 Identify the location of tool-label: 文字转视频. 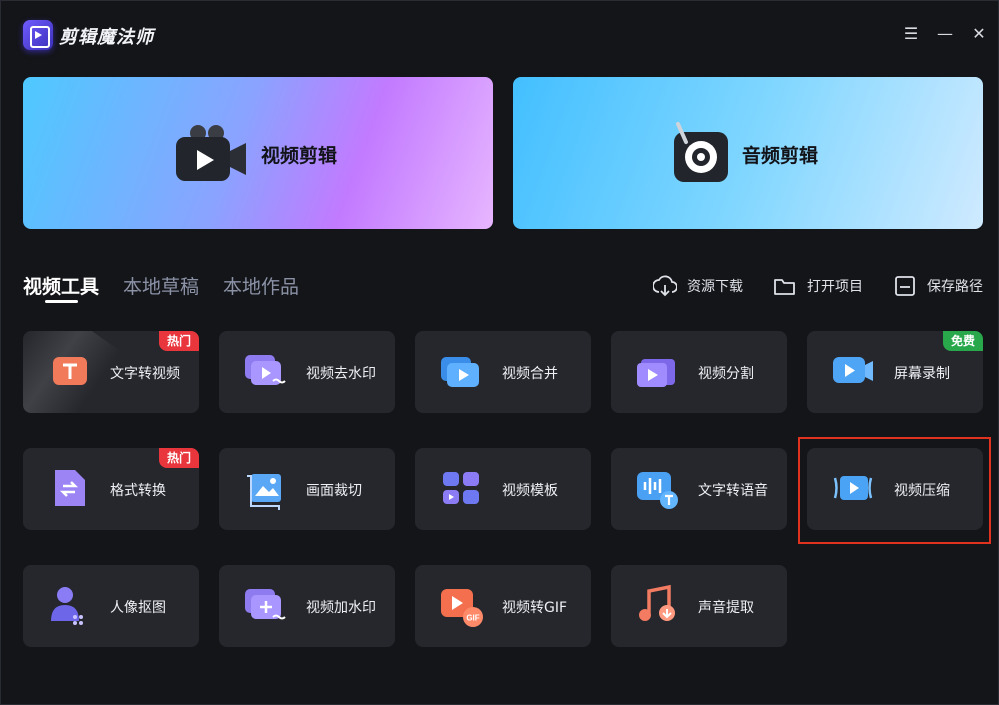
(145, 374).